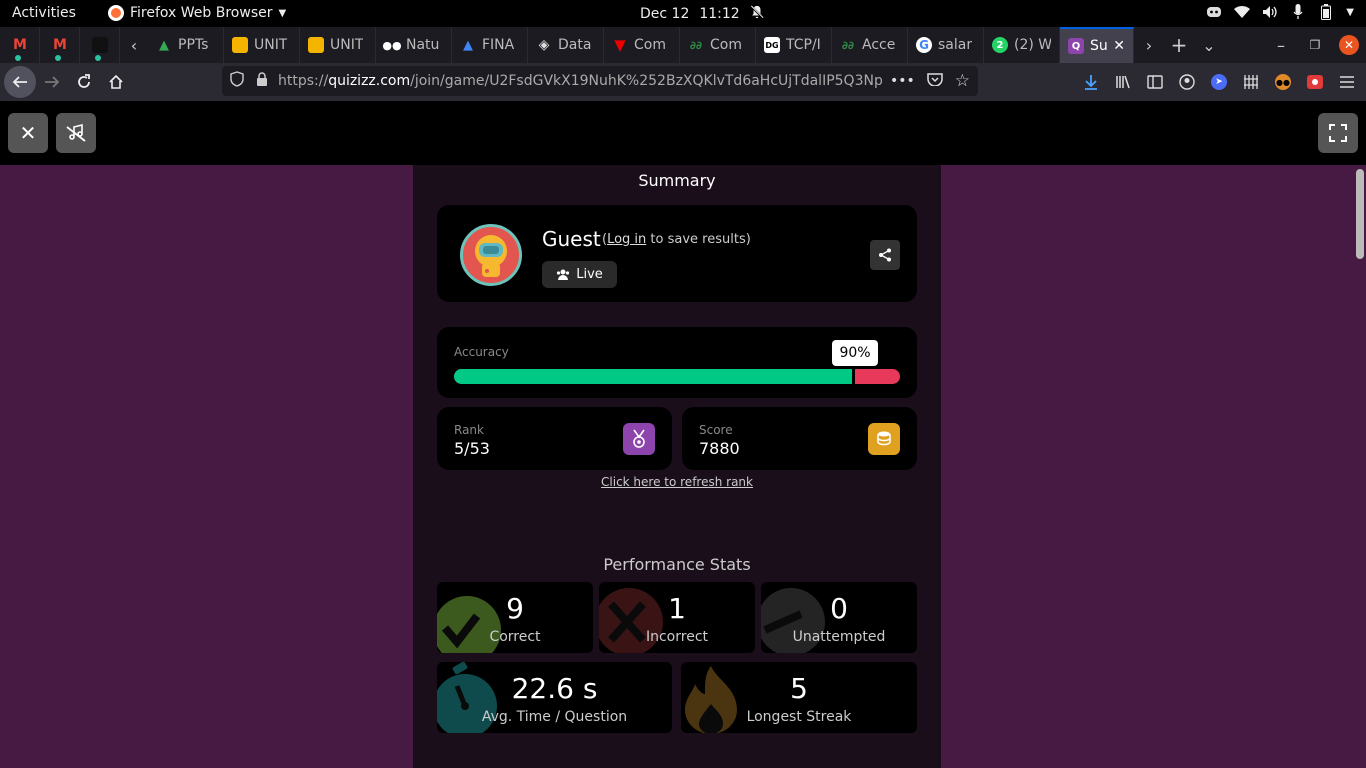  I want to click on accuracy-bar, so click(677, 376).